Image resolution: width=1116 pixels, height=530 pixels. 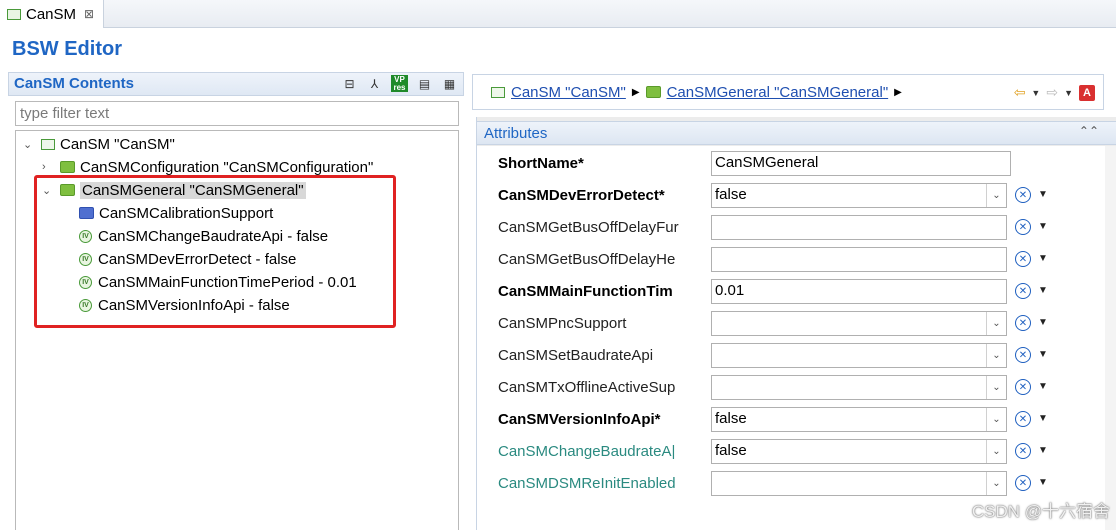 I want to click on expand-twisty-icon: ⌄, so click(x=30, y=144).